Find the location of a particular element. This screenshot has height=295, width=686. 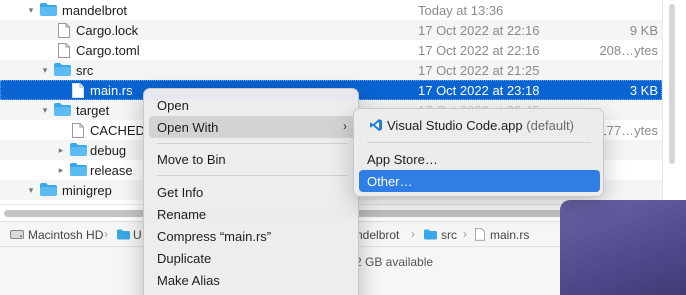

hard-drive-icon is located at coordinates (17, 234).